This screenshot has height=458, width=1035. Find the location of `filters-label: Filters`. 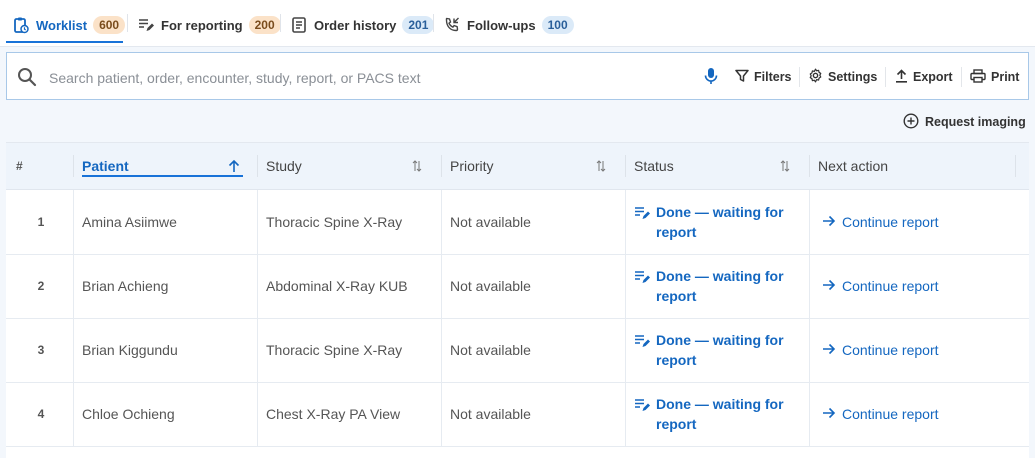

filters-label: Filters is located at coordinates (773, 77).